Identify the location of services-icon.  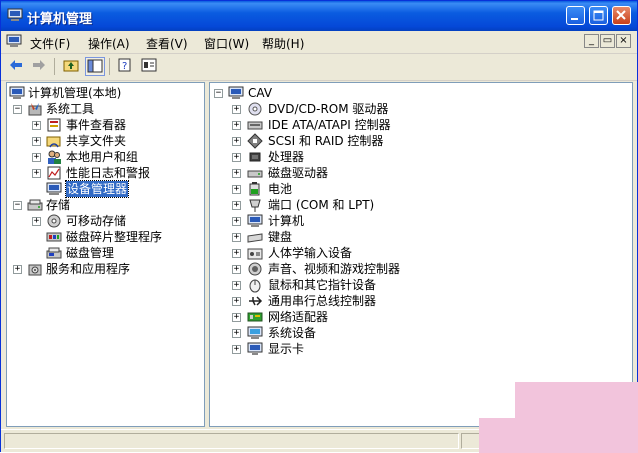
(35, 270).